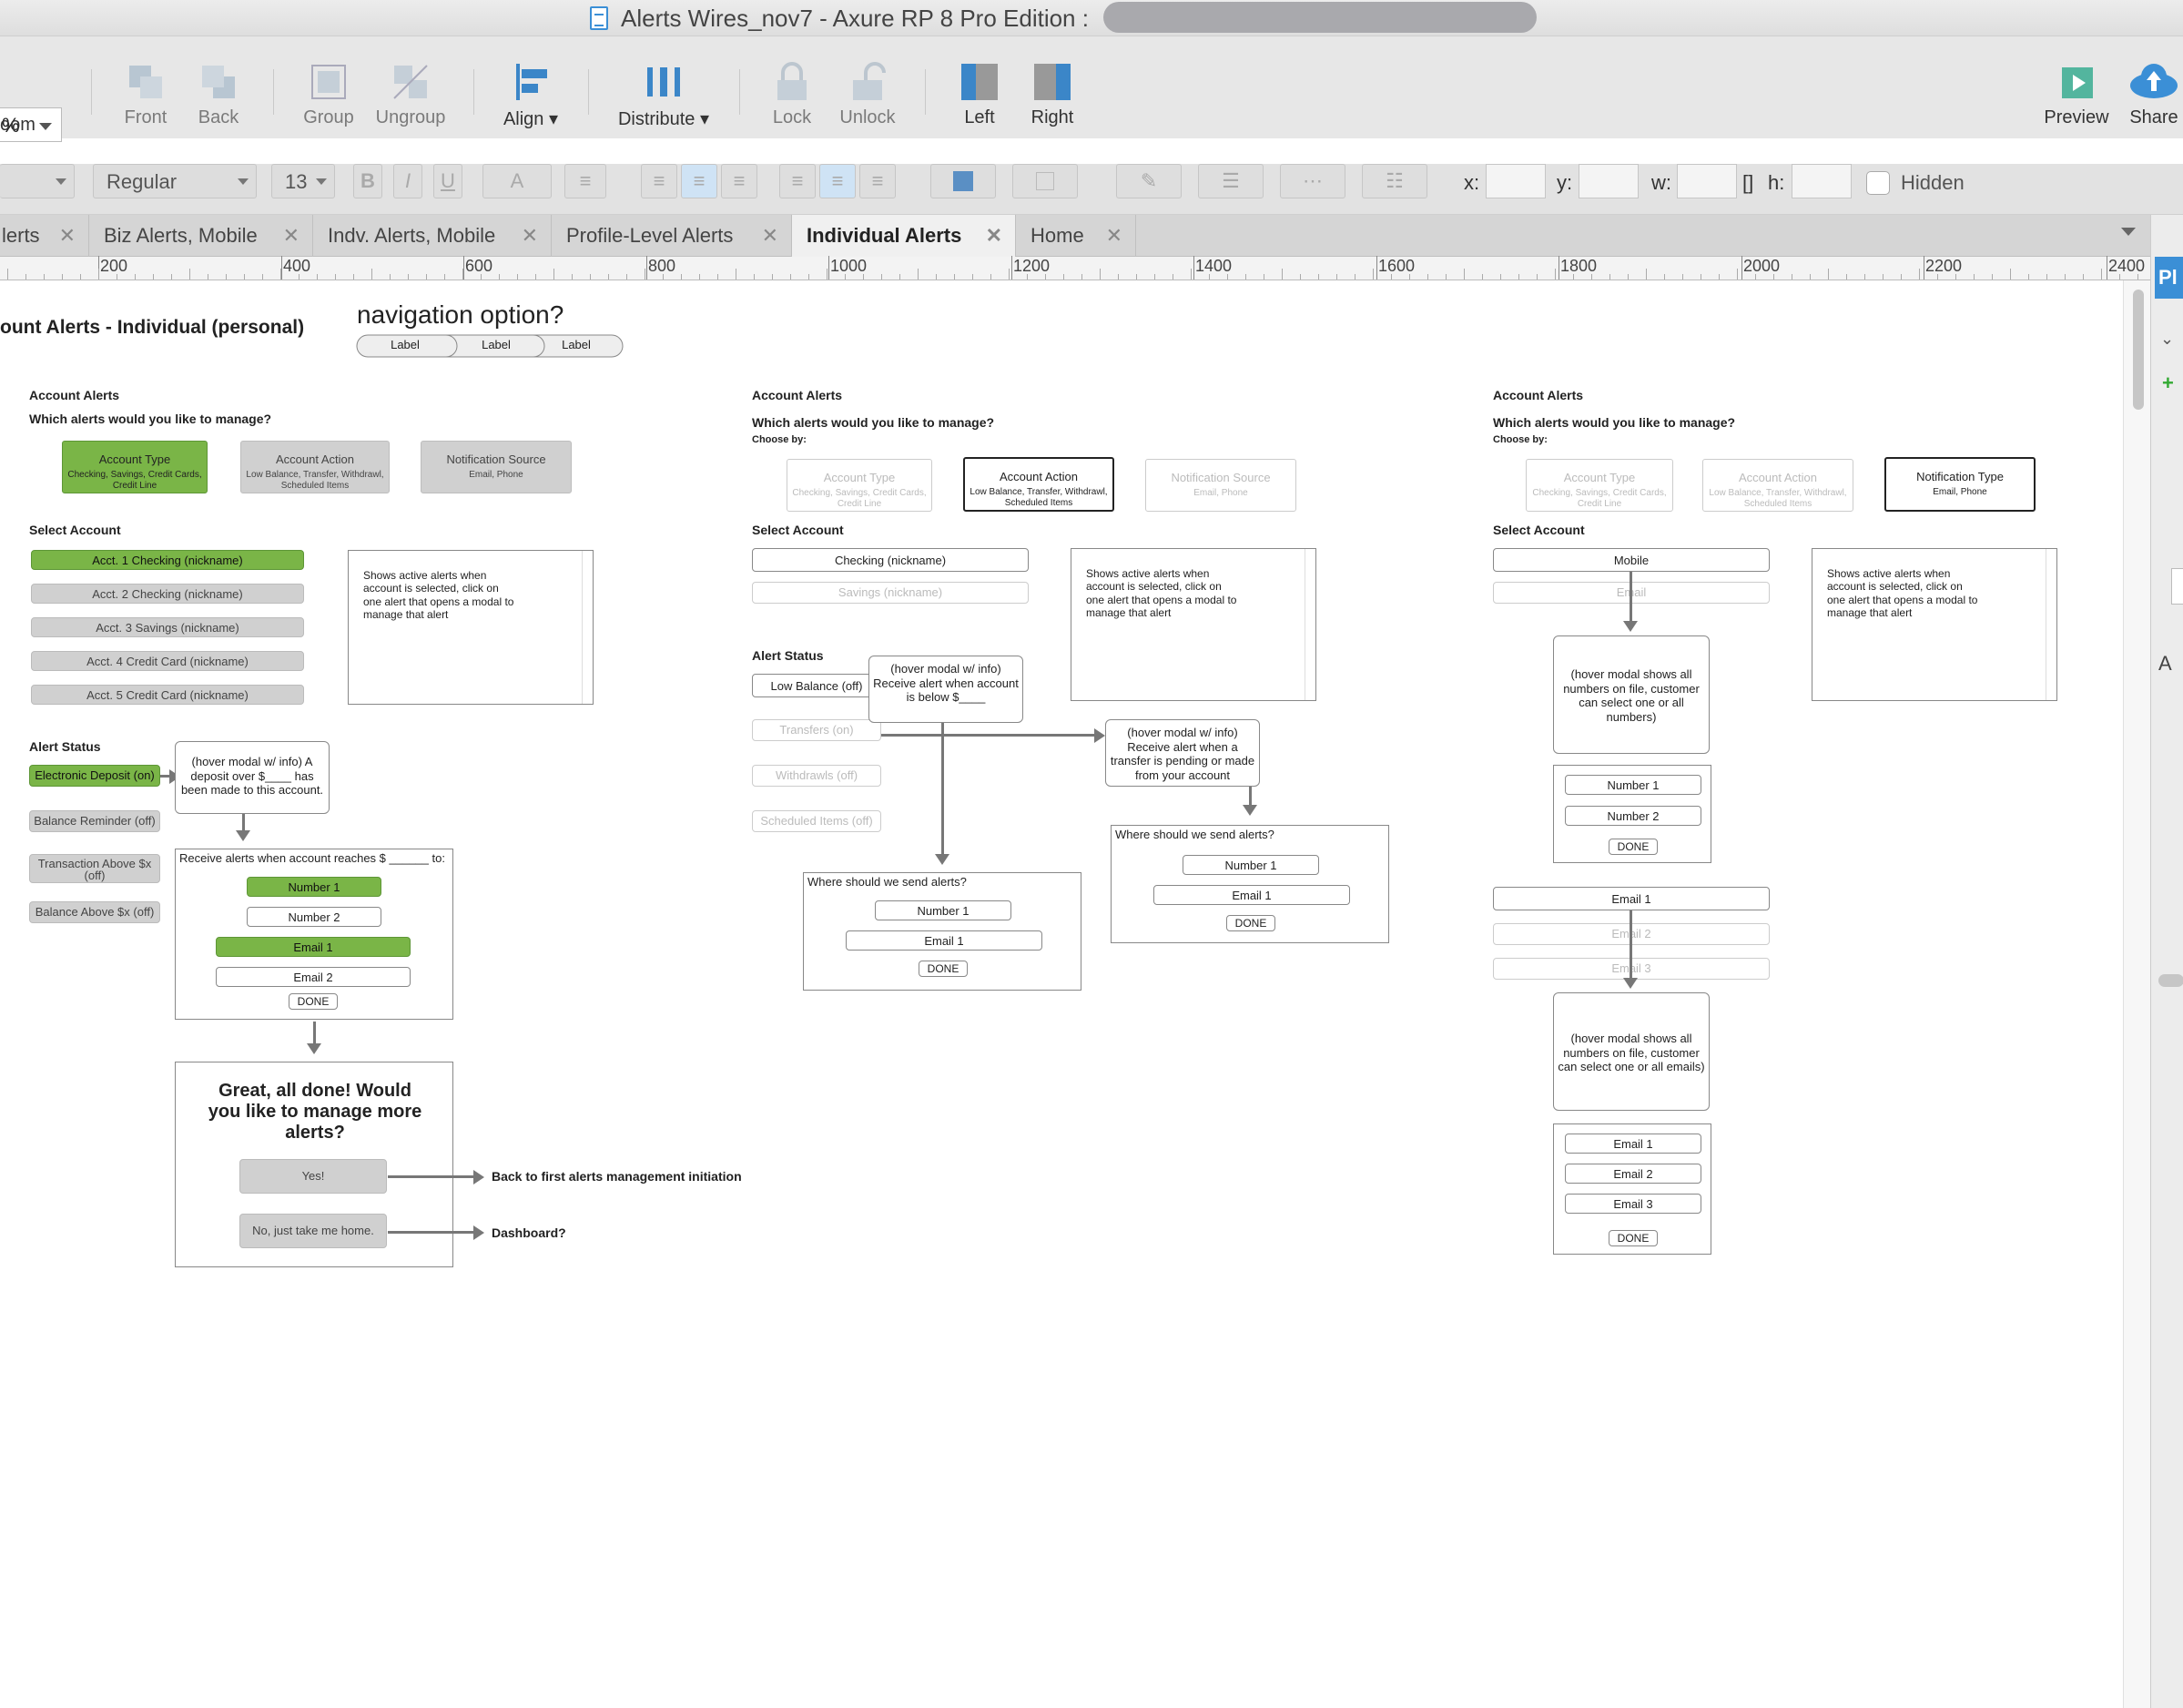  I want to click on tab-individual-alerts: Individual Alerts ✕, so click(904, 236).